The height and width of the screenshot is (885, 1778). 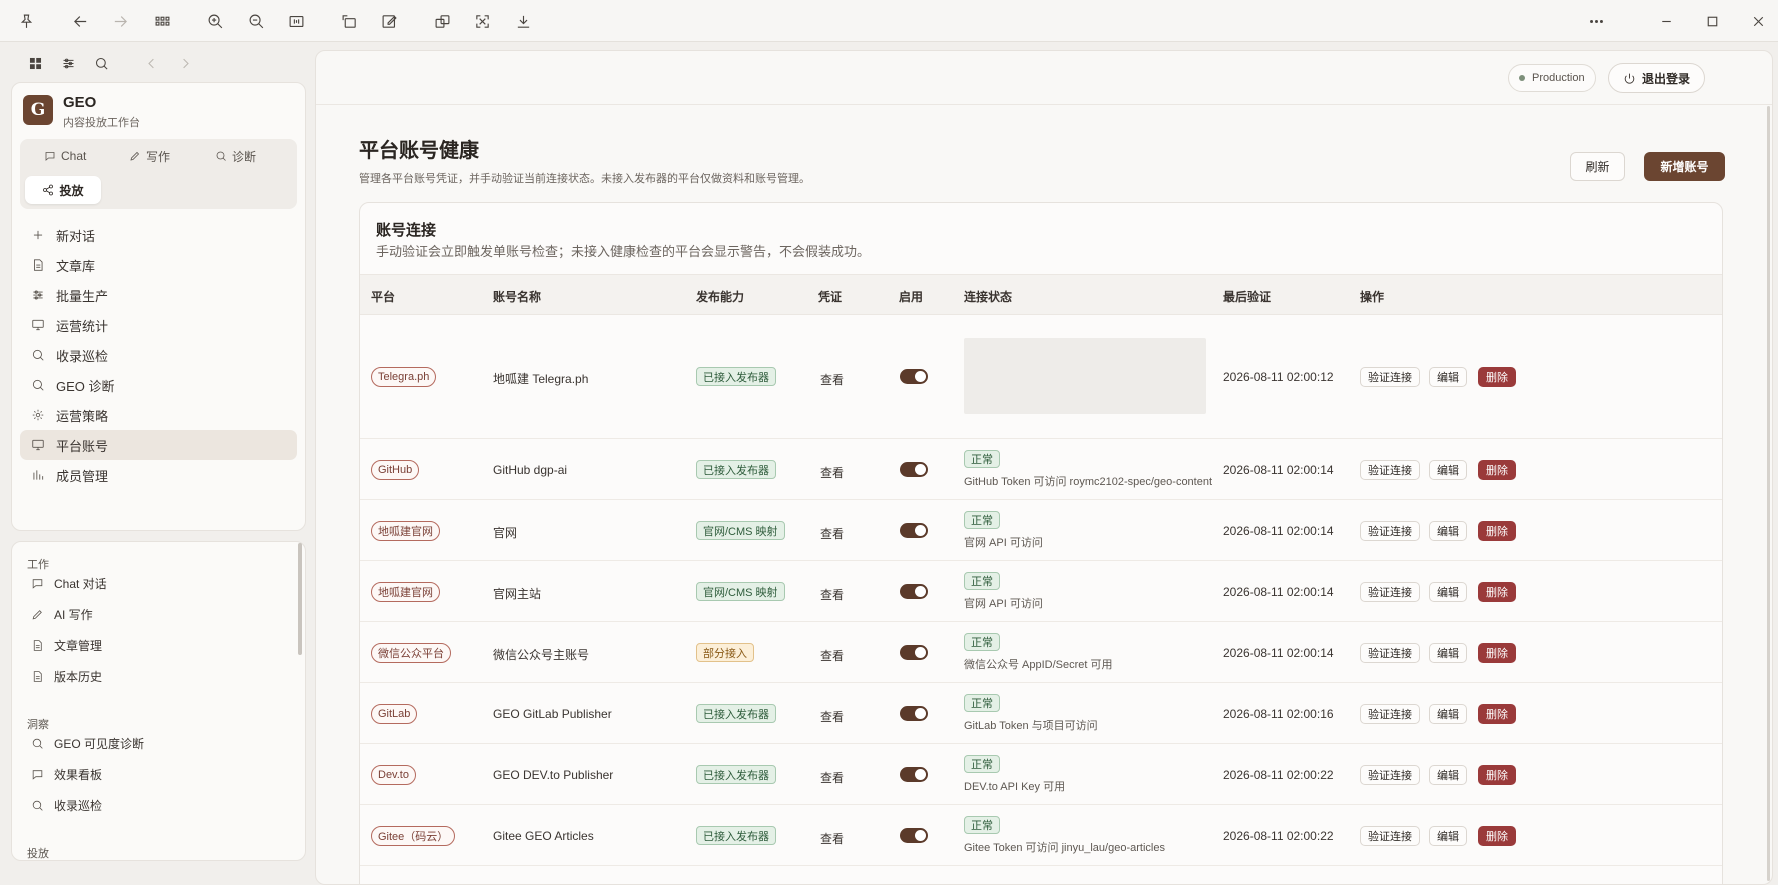 I want to click on sidebar-item-index-patrol: 收录巡检, so click(x=150, y=805).